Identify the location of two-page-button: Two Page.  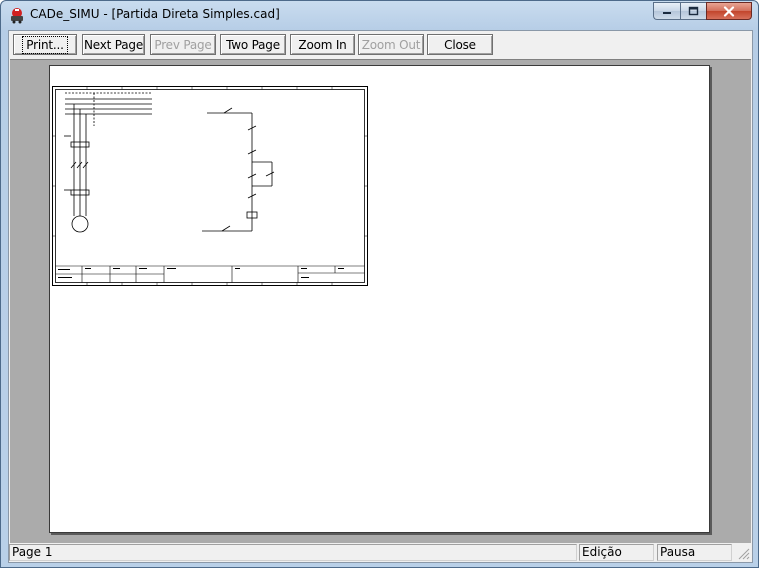
(253, 44).